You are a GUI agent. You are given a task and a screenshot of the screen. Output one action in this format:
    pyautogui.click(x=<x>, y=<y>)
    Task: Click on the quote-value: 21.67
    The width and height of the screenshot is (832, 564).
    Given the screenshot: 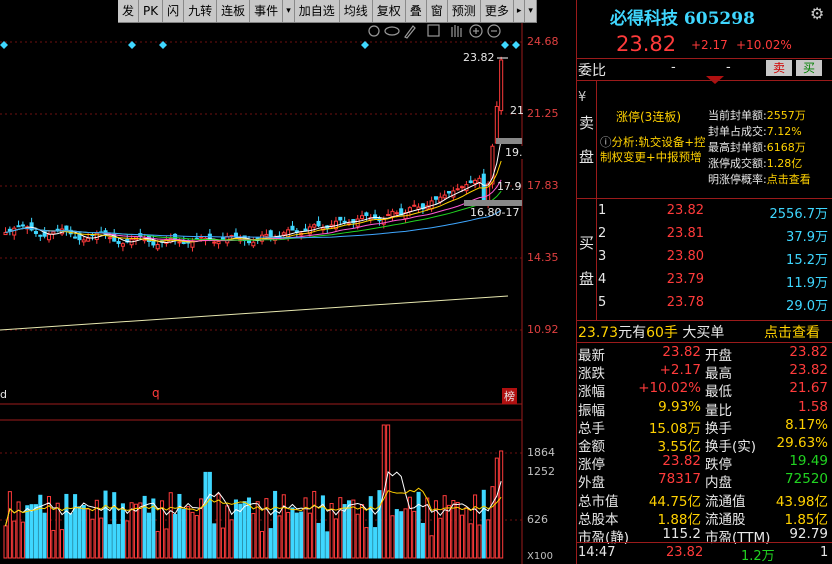 What is the action you would take?
    pyautogui.click(x=808, y=388)
    